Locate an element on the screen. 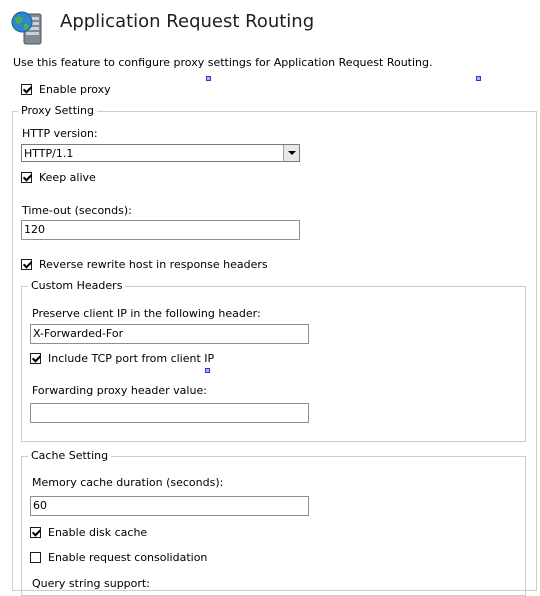 This screenshot has width=540, height=596. enable-proxy-label: Enable proxy is located at coordinates (75, 89).